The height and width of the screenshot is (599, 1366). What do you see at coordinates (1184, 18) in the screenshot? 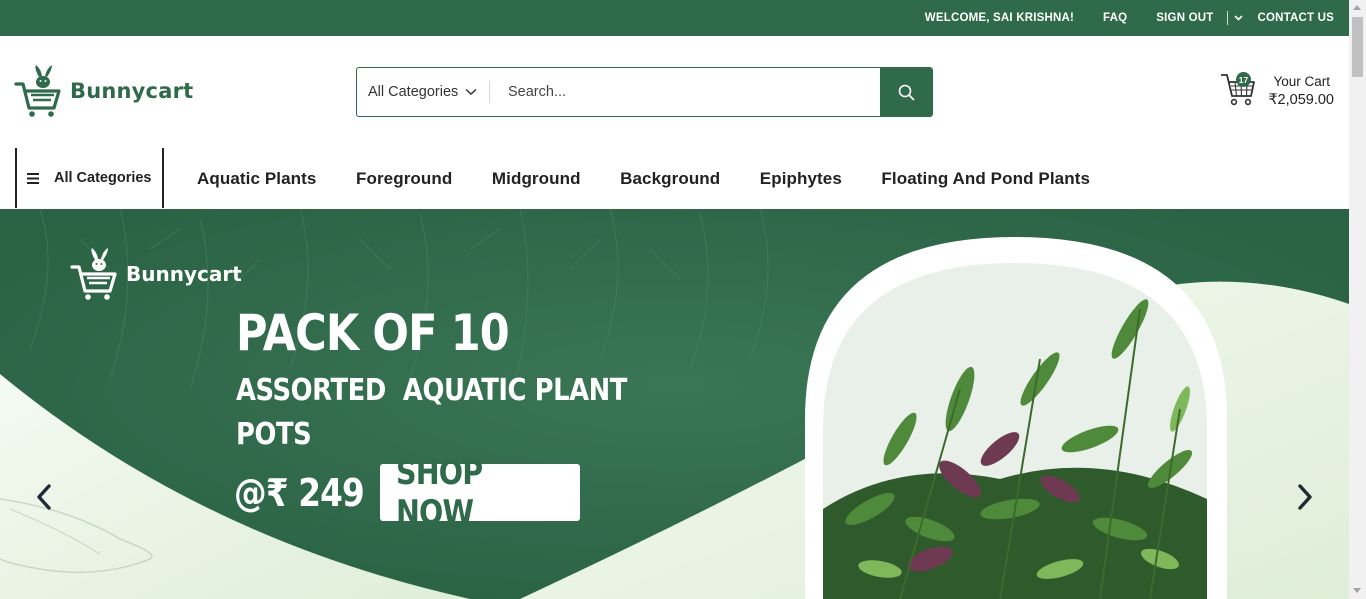
I see `sign-out-link: SIGN OUT` at bounding box center [1184, 18].